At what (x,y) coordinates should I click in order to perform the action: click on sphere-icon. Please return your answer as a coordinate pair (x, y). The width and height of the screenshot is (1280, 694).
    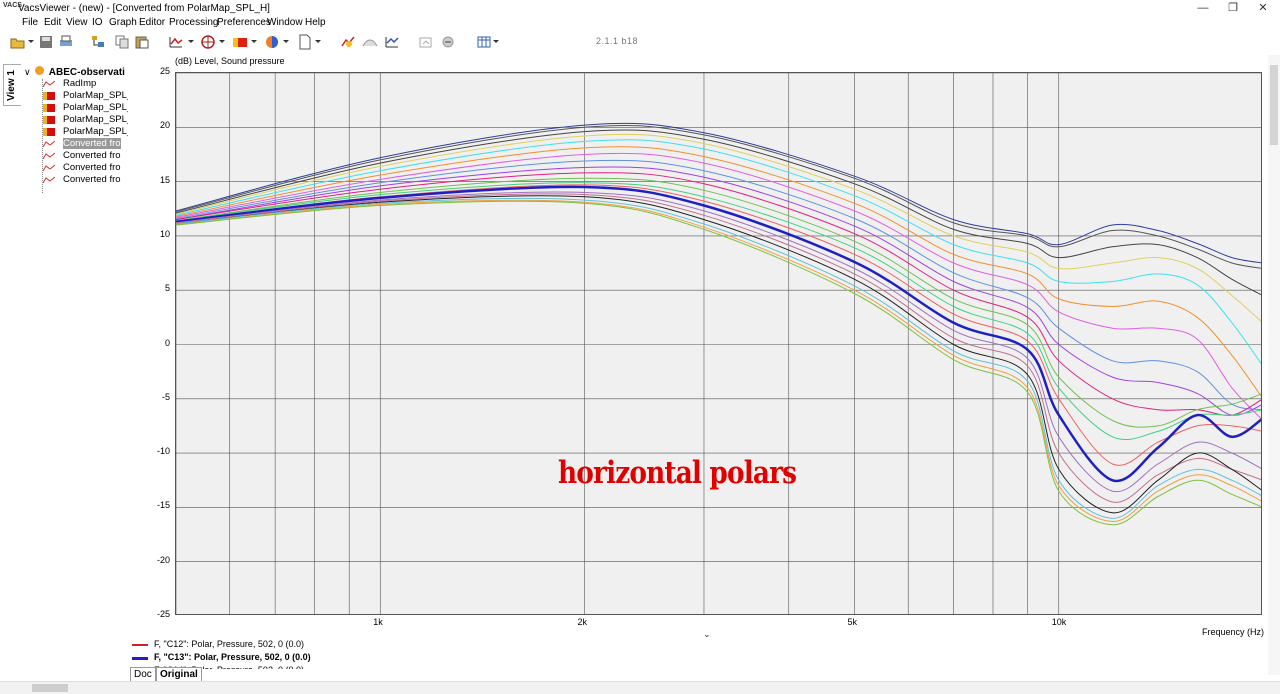
    Looking at the image, I should click on (272, 42).